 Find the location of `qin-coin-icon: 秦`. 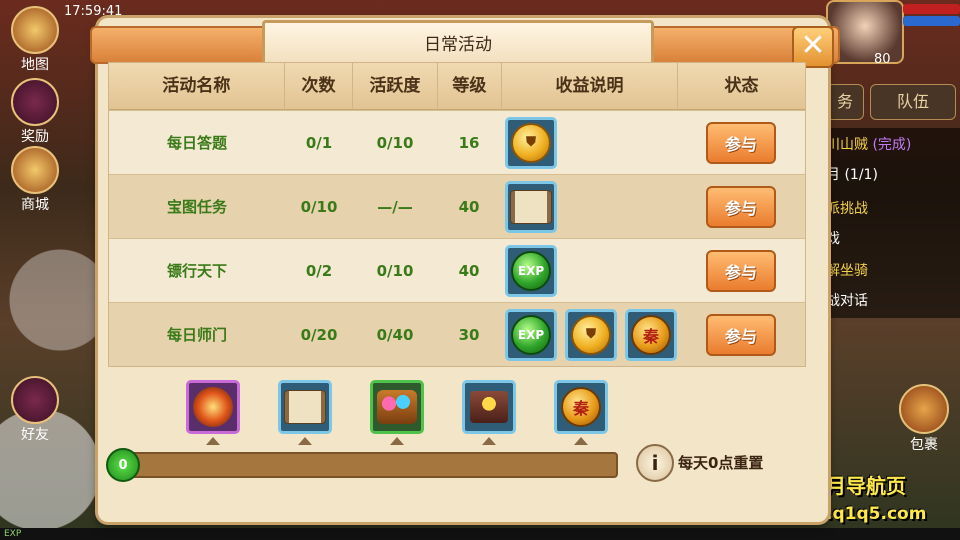

qin-coin-icon: 秦 is located at coordinates (651, 334).